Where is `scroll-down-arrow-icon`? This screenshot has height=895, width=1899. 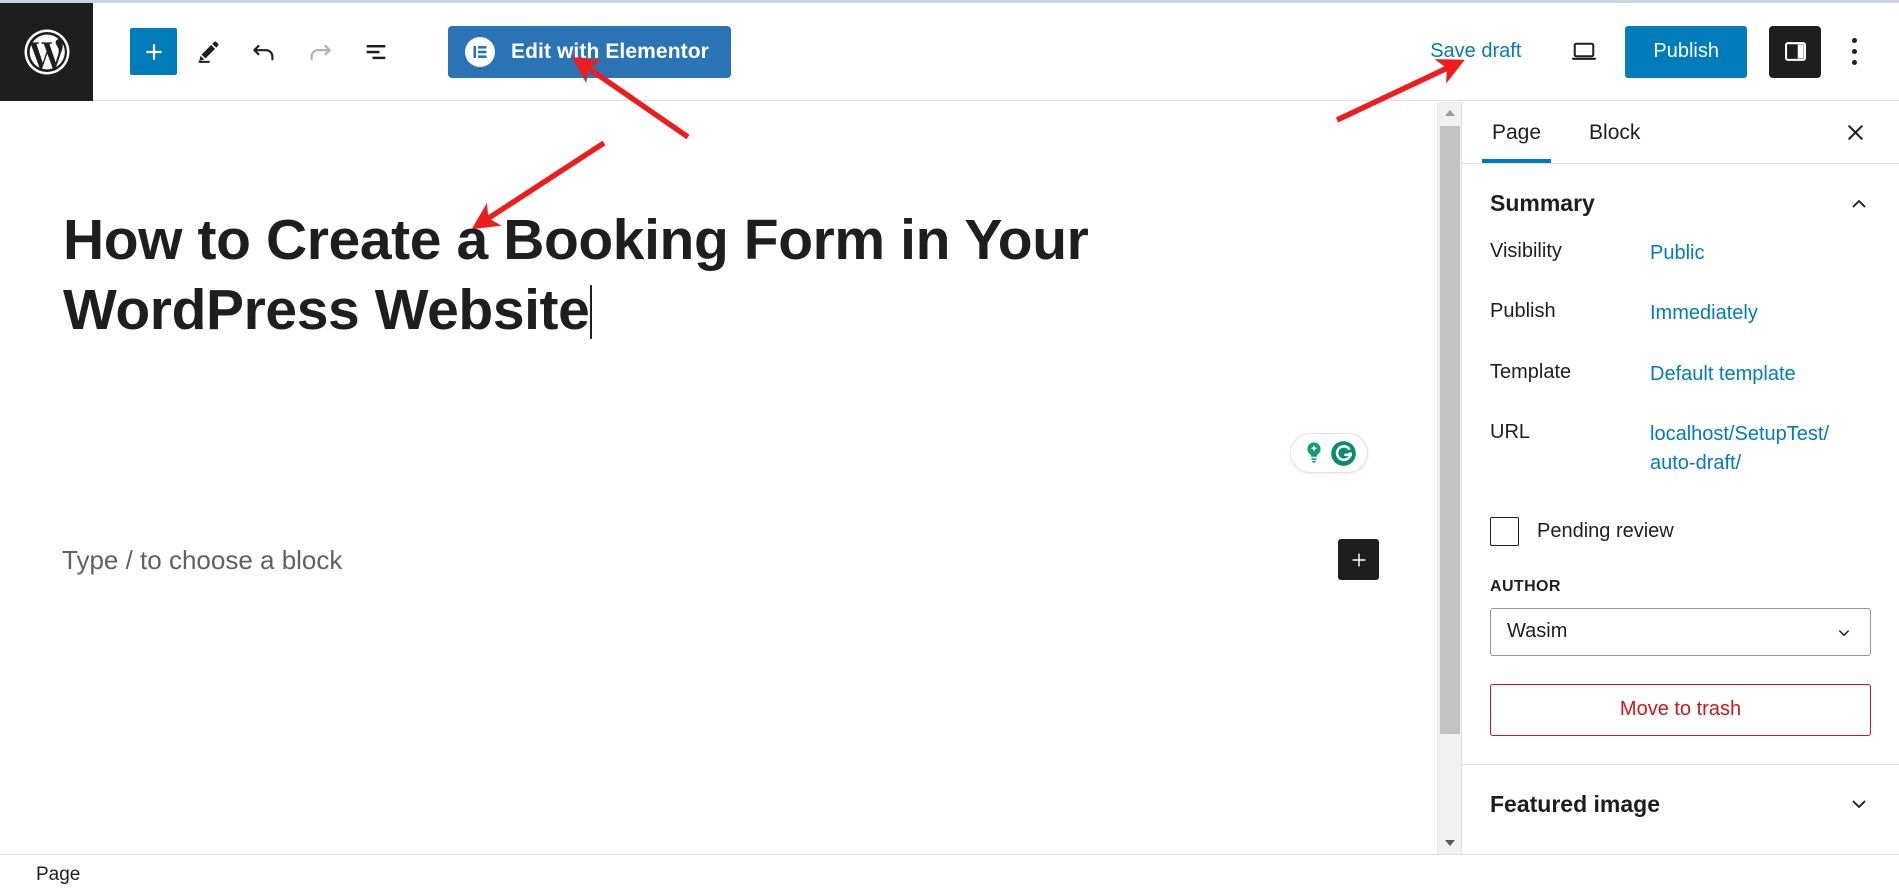
scroll-down-arrow-icon is located at coordinates (1450, 843).